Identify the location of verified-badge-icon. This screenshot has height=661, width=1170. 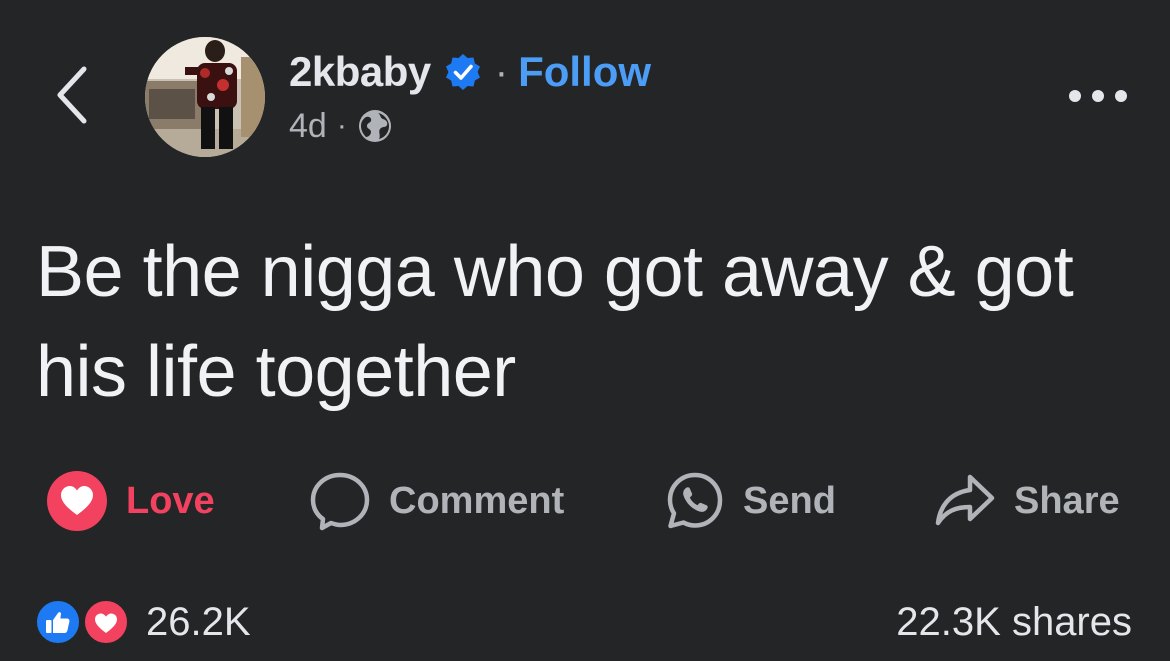
(463, 72).